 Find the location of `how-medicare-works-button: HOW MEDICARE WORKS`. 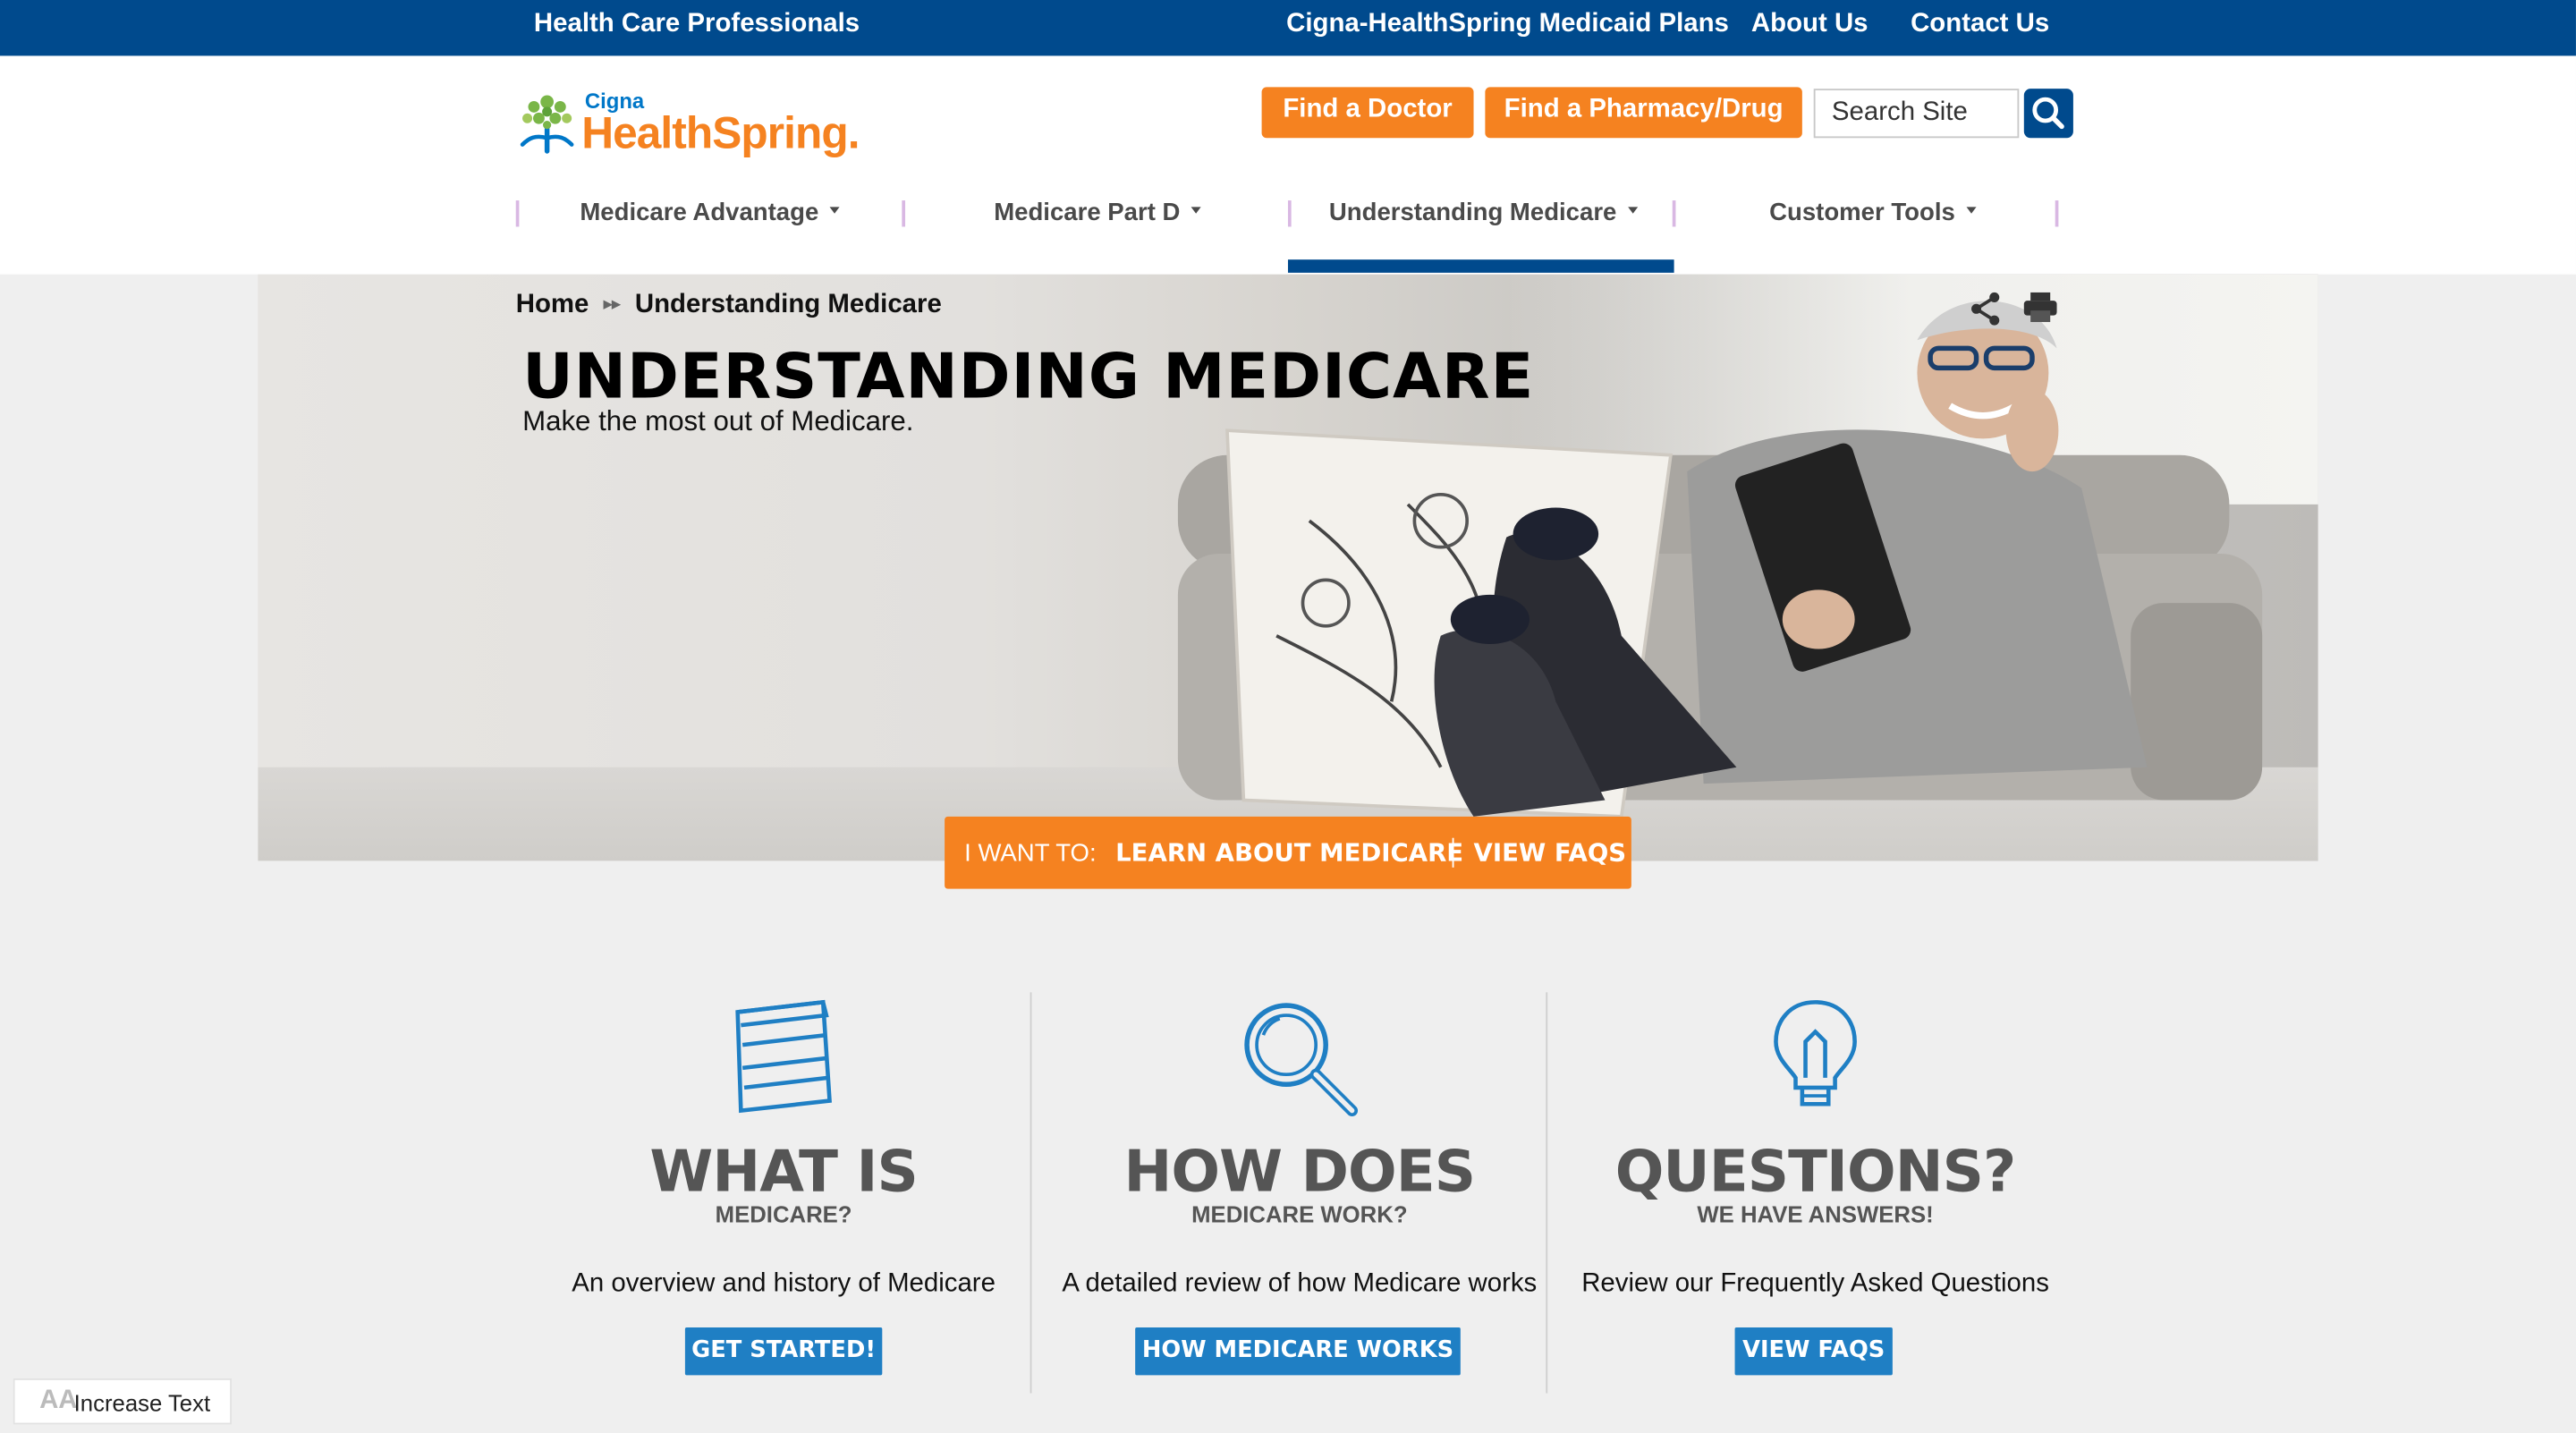

how-medicare-works-button: HOW MEDICARE WORKS is located at coordinates (1298, 1351).